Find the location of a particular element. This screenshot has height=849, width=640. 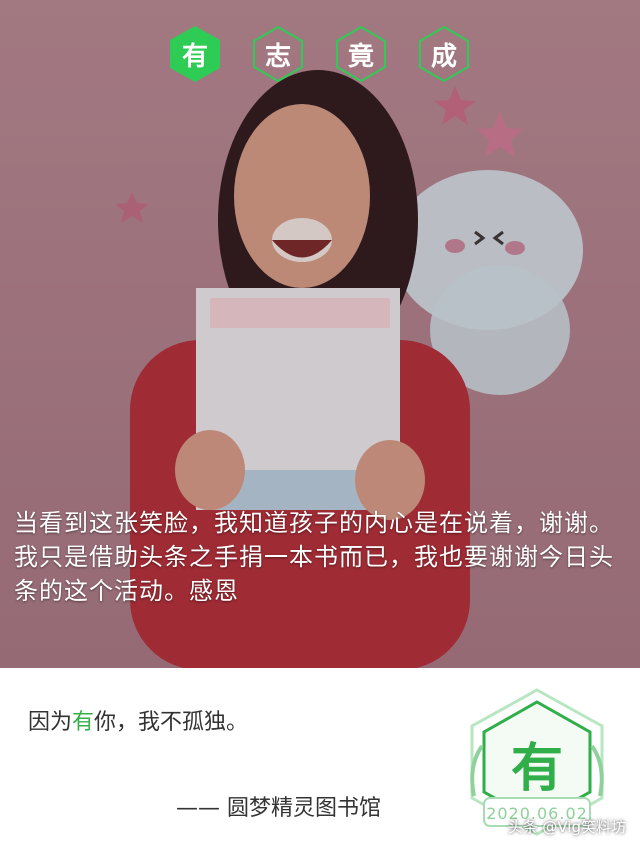

quote-after: 你，我不孤独。 is located at coordinates (171, 722).